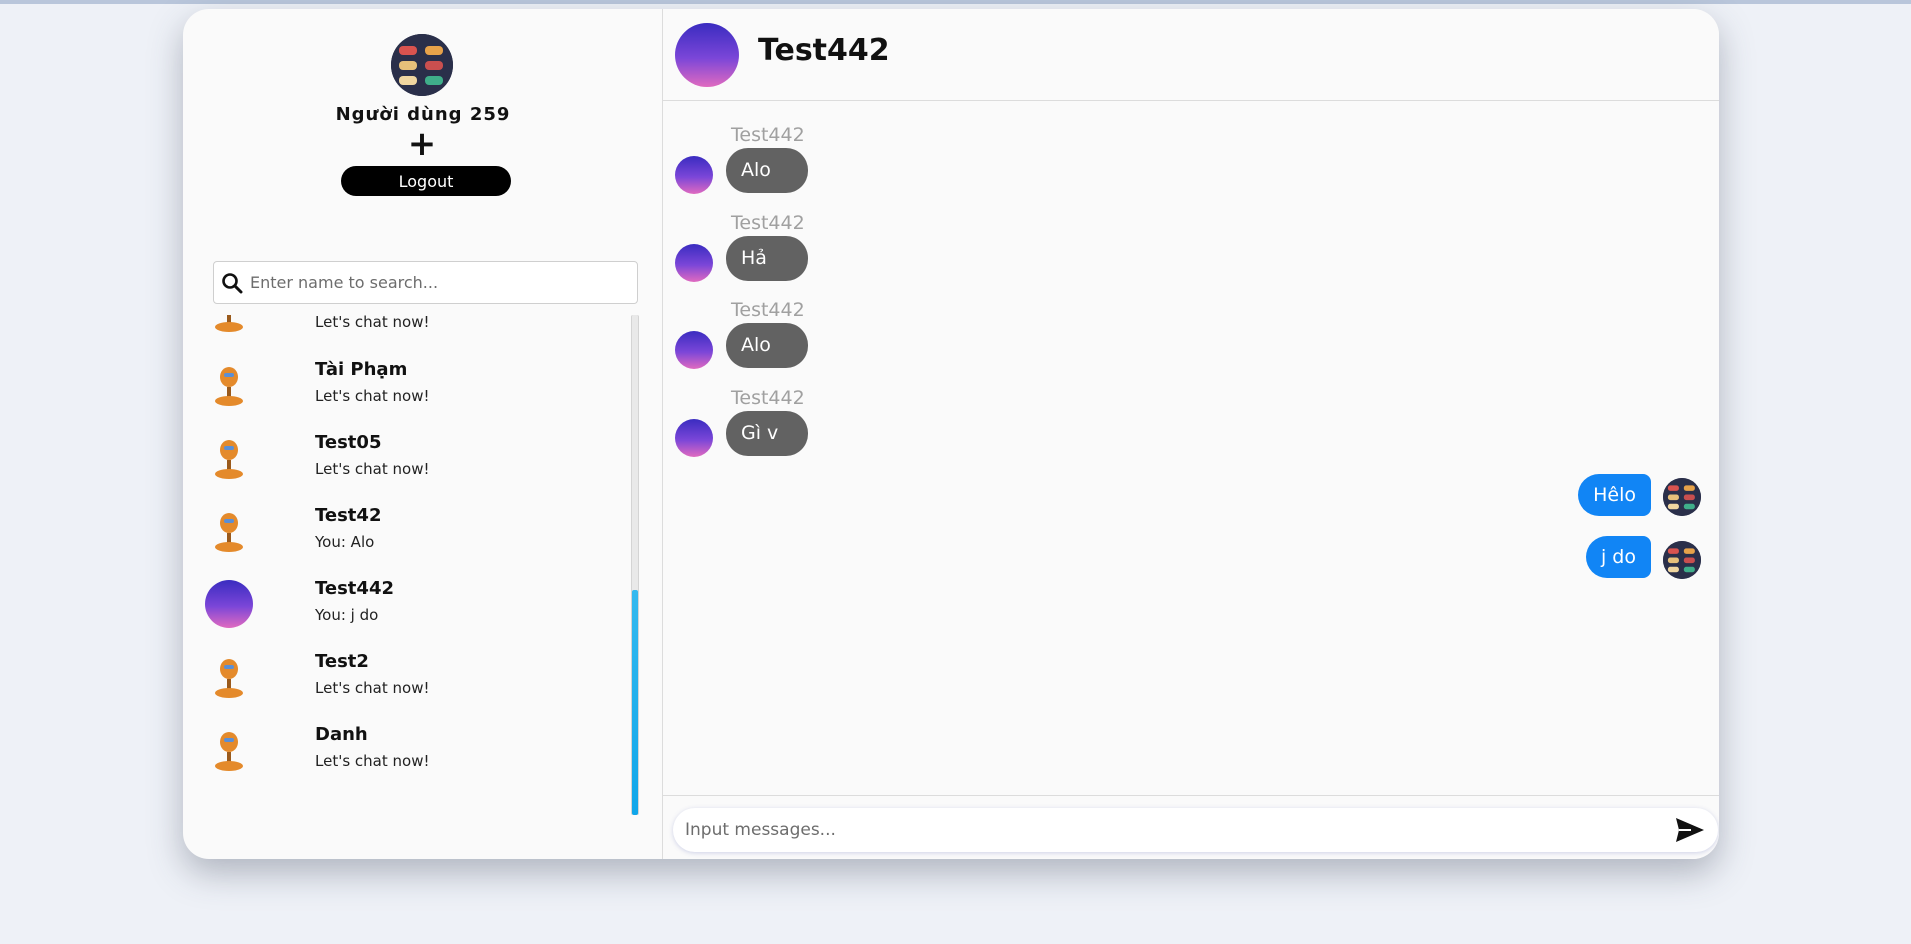 The width and height of the screenshot is (1911, 944). What do you see at coordinates (707, 55) in the screenshot?
I see `chat-partner-avatar` at bounding box center [707, 55].